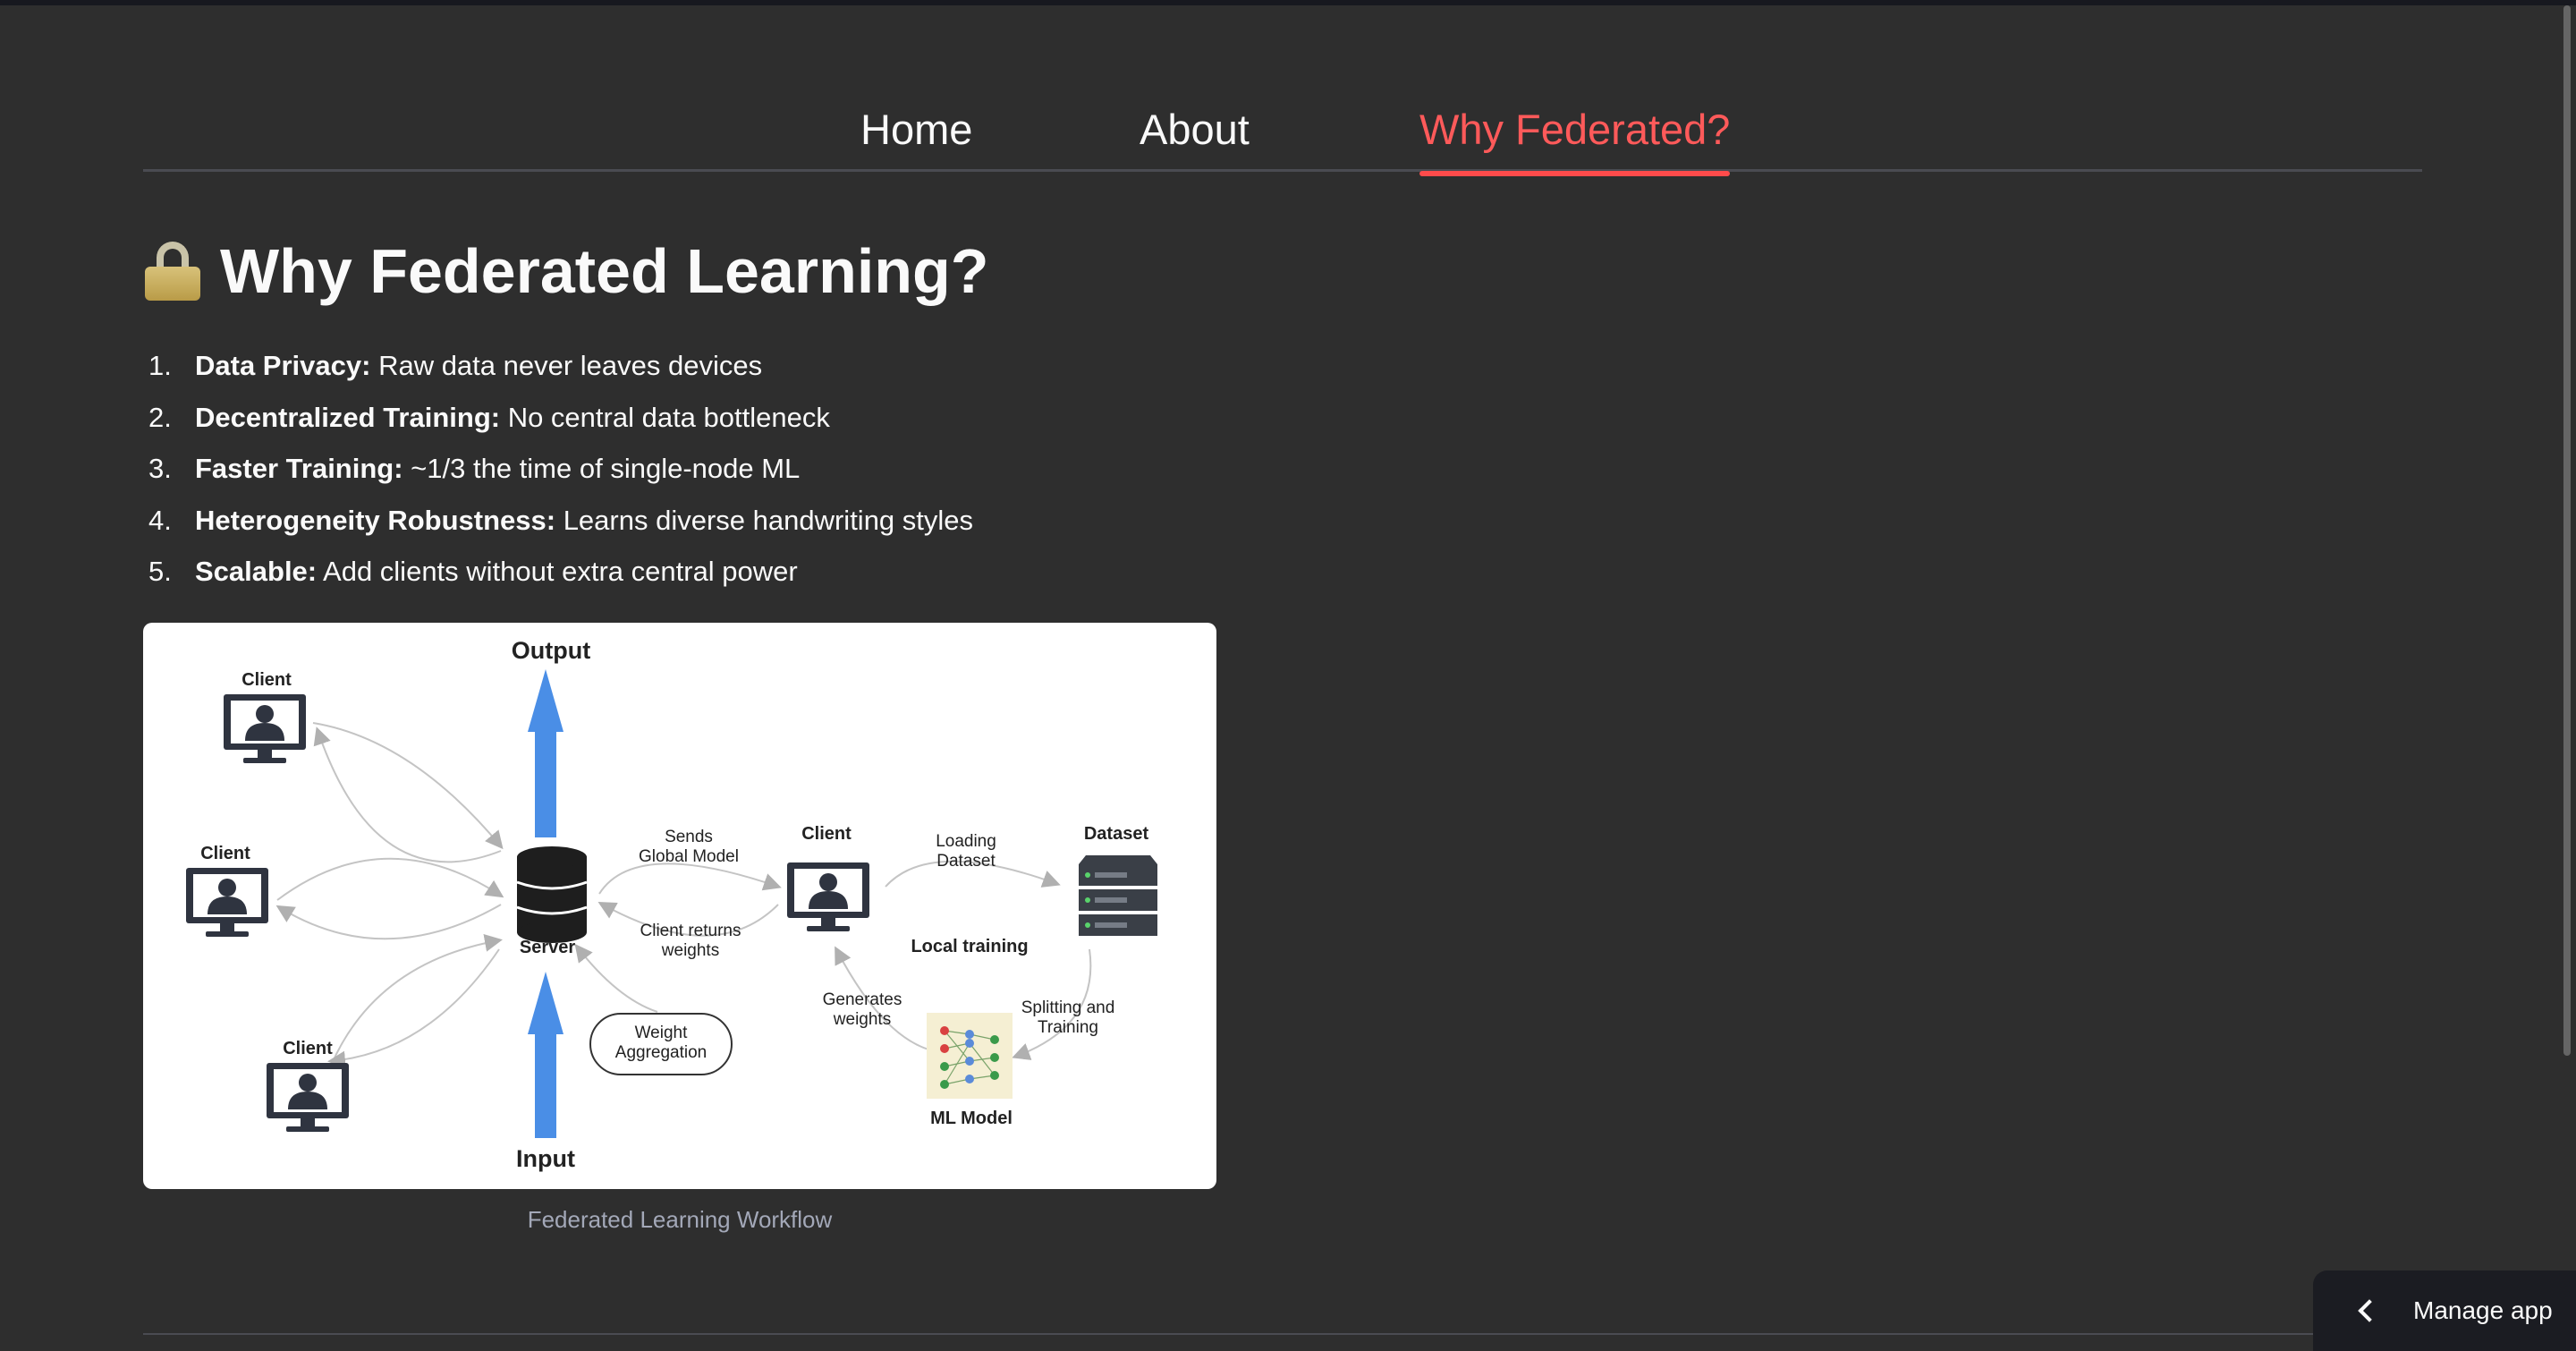  Describe the element at coordinates (969, 947) in the screenshot. I see `local-training-label: Local training` at that location.